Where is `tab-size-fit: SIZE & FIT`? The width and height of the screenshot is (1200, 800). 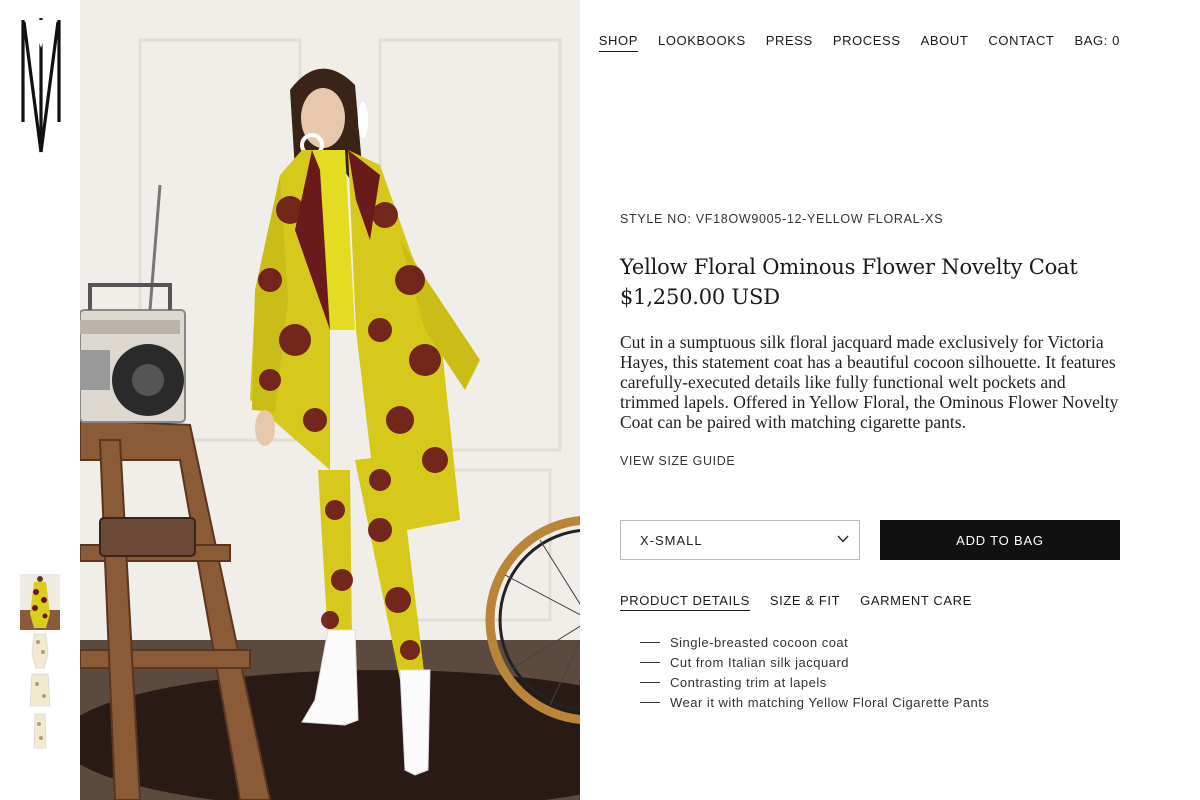
tab-size-fit: SIZE & FIT is located at coordinates (805, 602).